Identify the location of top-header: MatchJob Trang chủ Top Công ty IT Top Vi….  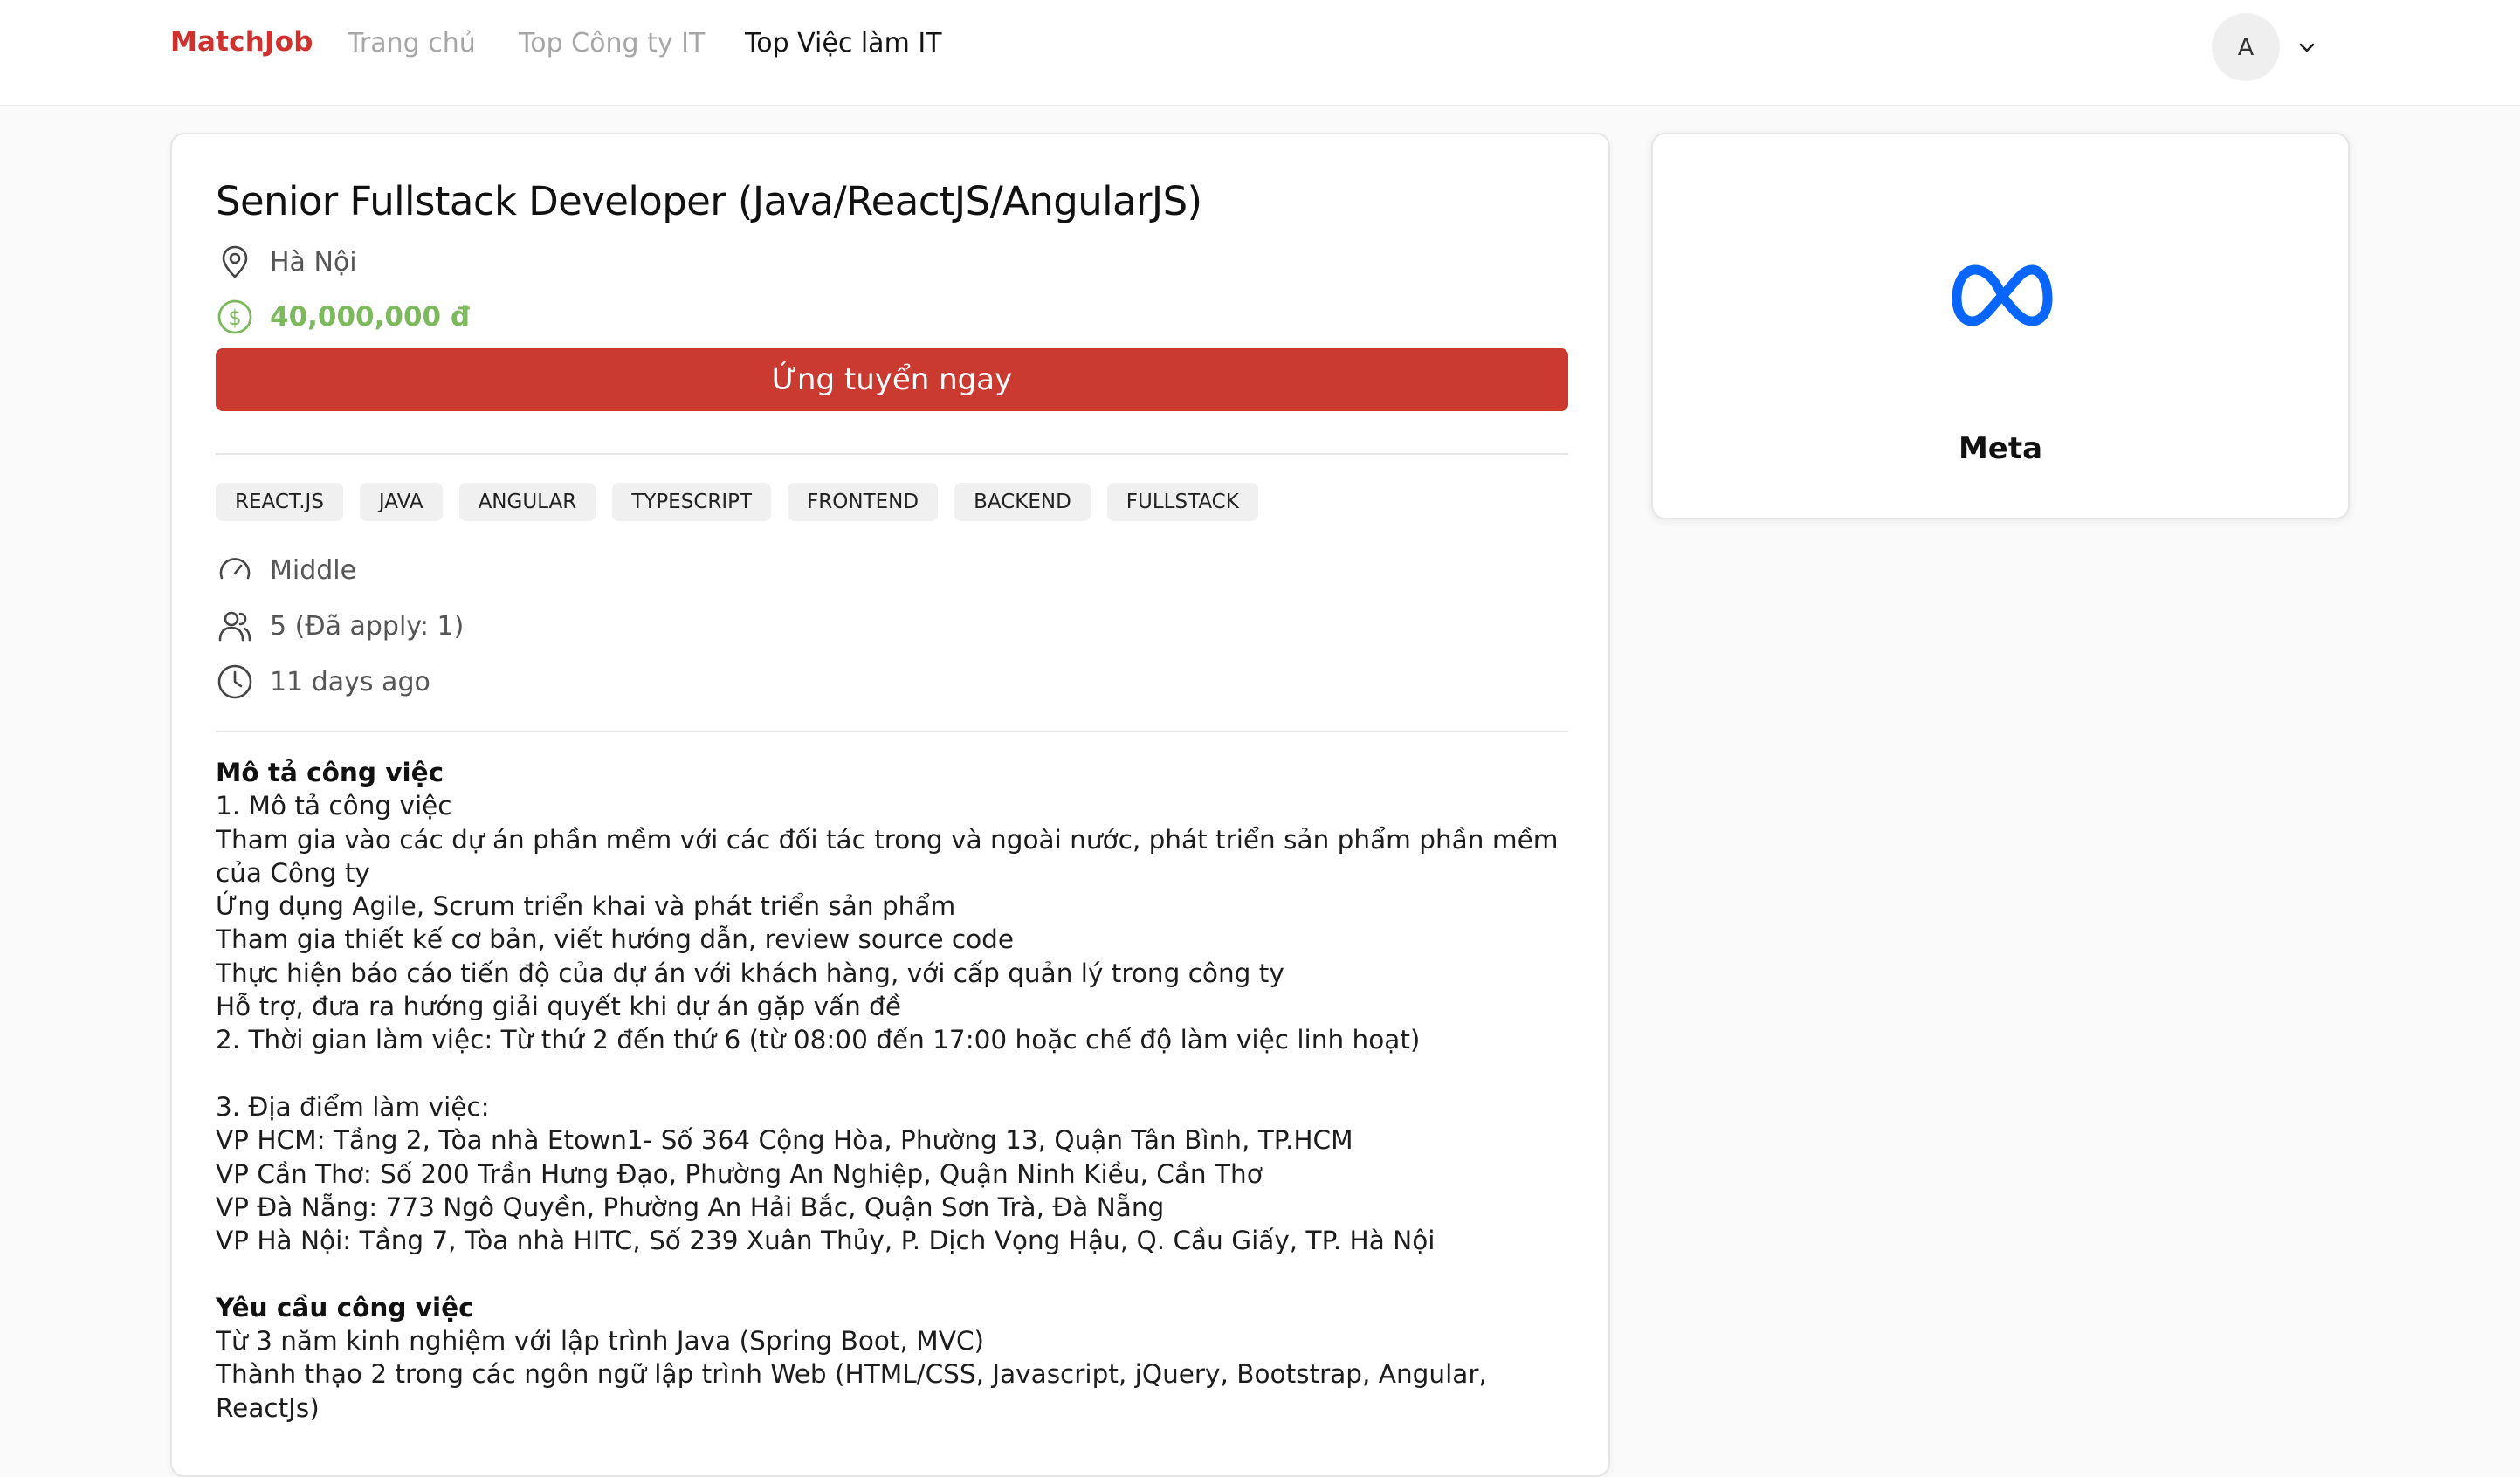
(1260, 53).